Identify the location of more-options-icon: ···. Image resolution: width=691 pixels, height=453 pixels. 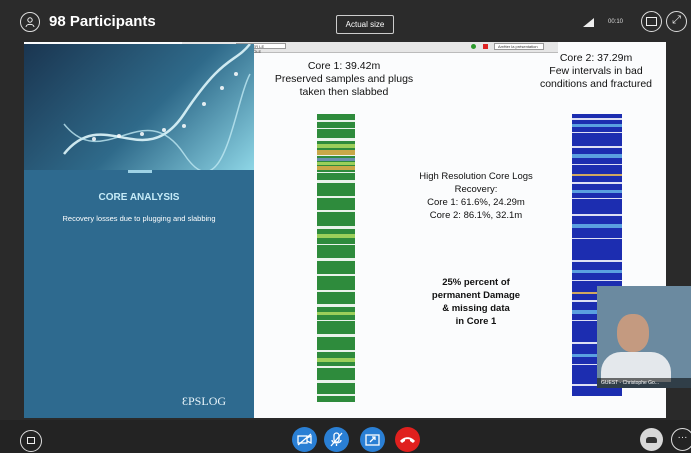
(681, 439).